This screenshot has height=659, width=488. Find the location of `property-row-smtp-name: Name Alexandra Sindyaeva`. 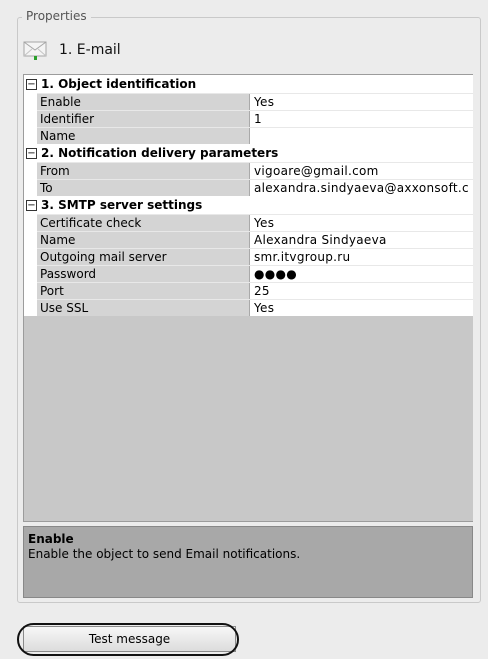

property-row-smtp-name: Name Alexandra Sindyaeva is located at coordinates (255, 239).